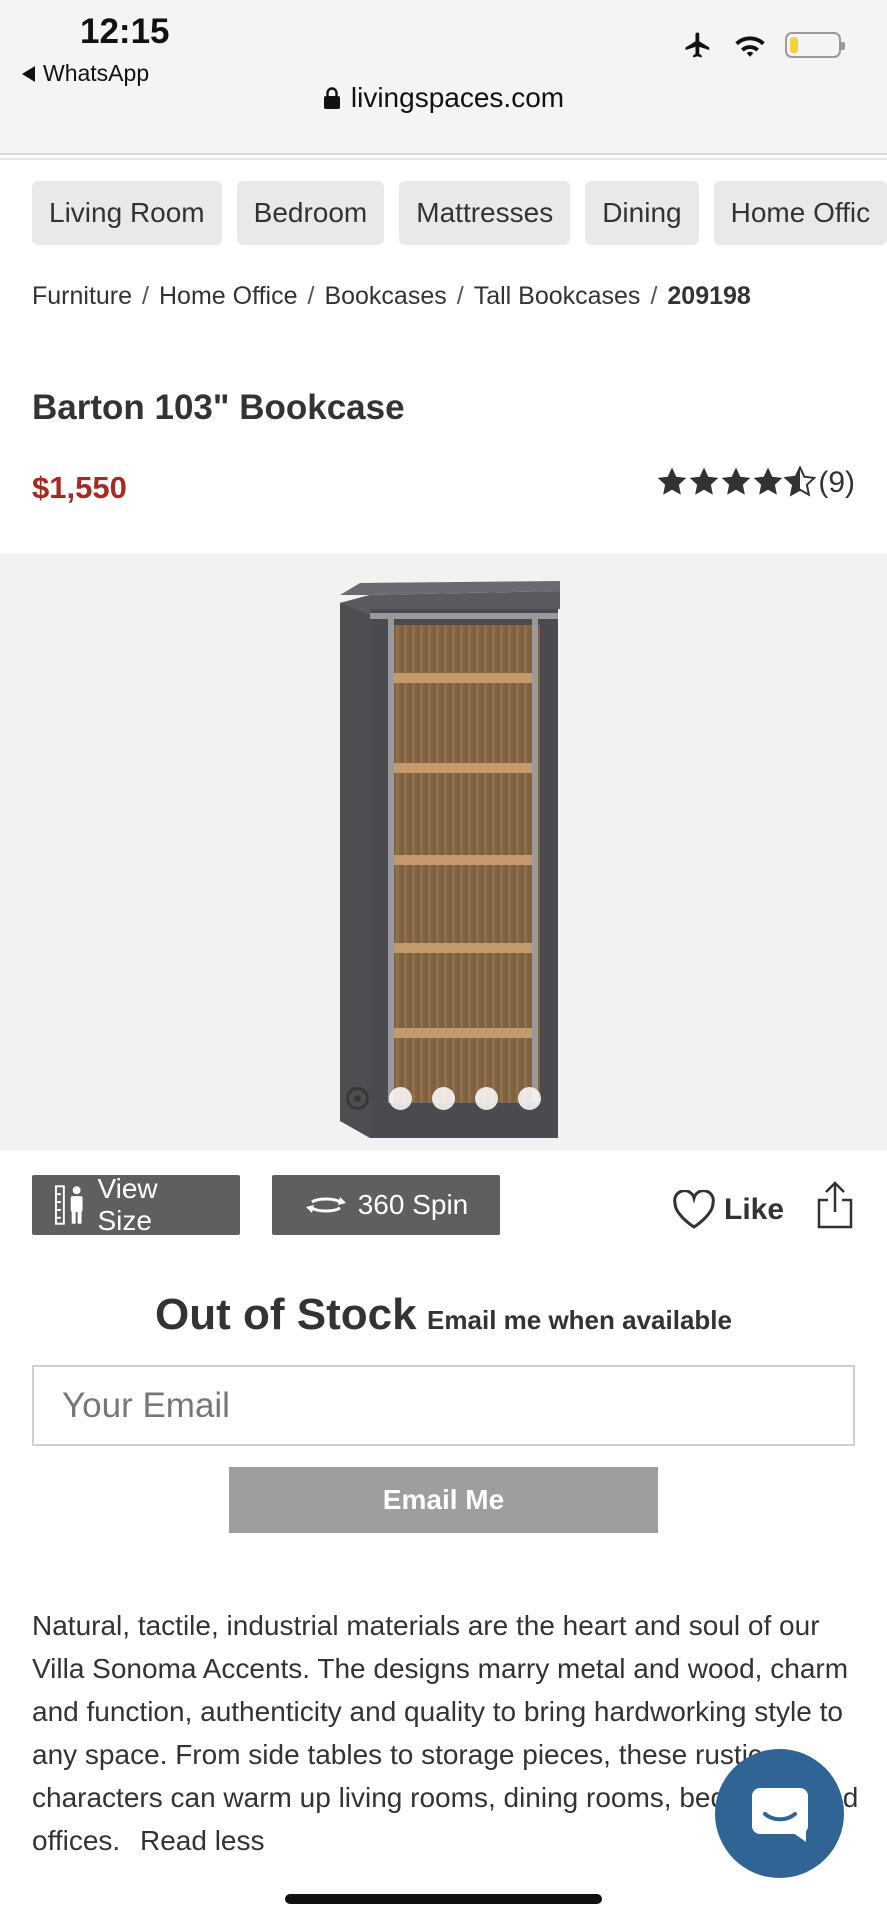 Image resolution: width=887 pixels, height=1920 pixels. What do you see at coordinates (450, 859) in the screenshot?
I see `bookcase-product-image` at bounding box center [450, 859].